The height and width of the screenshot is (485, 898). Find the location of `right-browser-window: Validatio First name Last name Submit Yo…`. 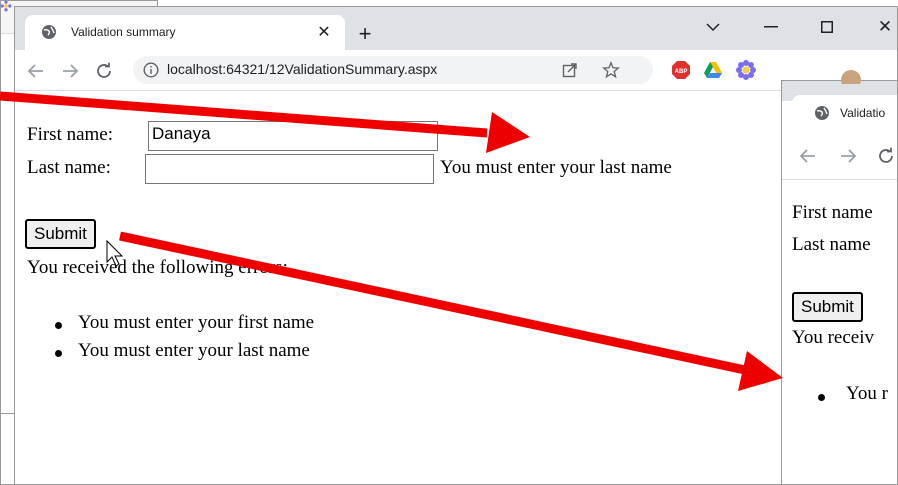

right-browser-window: Validatio First name Last name Submit Yo… is located at coordinates (839, 282).